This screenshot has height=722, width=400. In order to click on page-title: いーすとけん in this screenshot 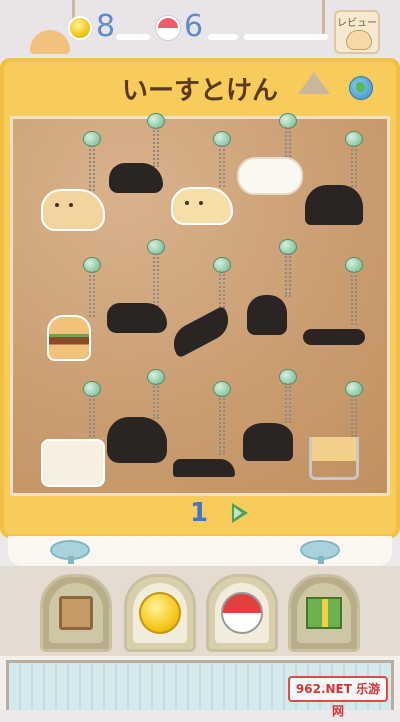, I will do `click(199, 91)`.